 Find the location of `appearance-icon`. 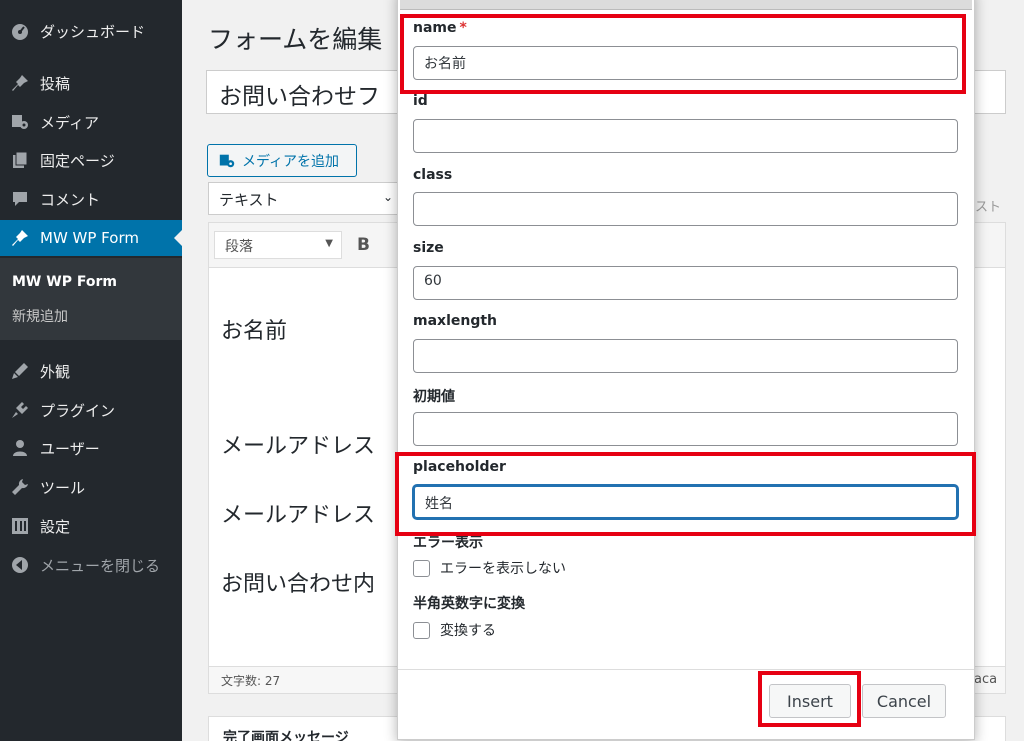

appearance-icon is located at coordinates (20, 371).